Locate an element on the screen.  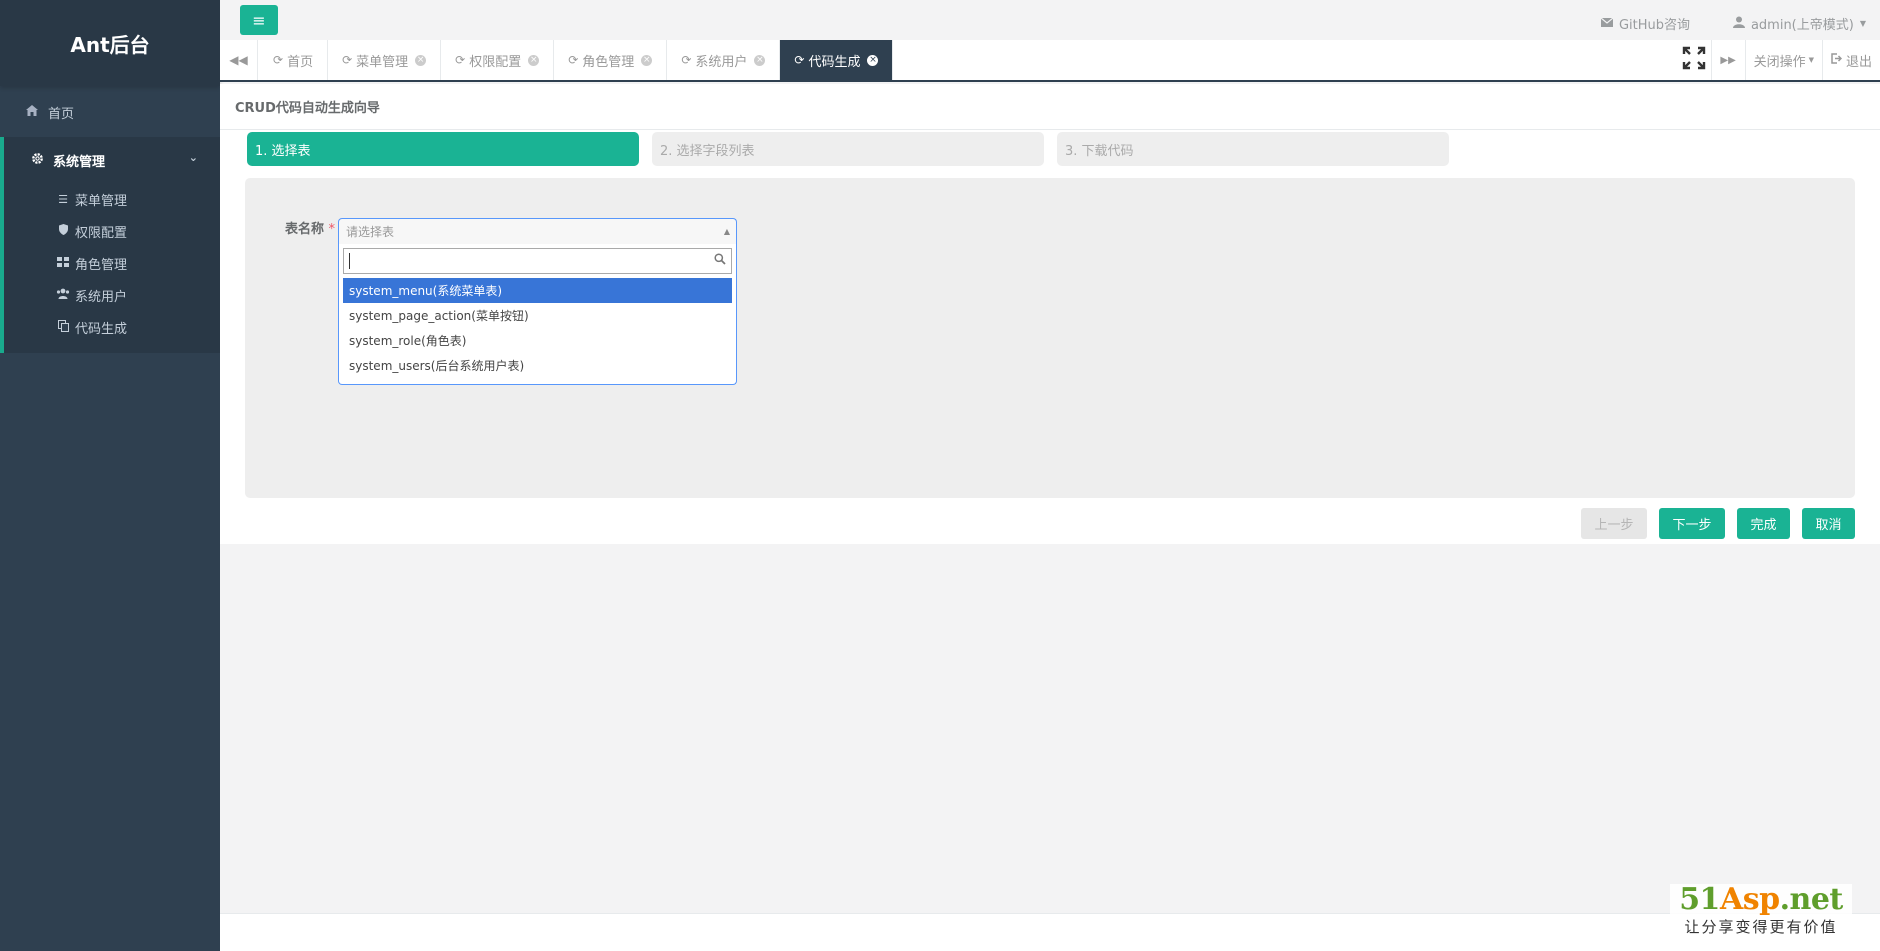
caret-up-icon: ▲ is located at coordinates (726, 231).